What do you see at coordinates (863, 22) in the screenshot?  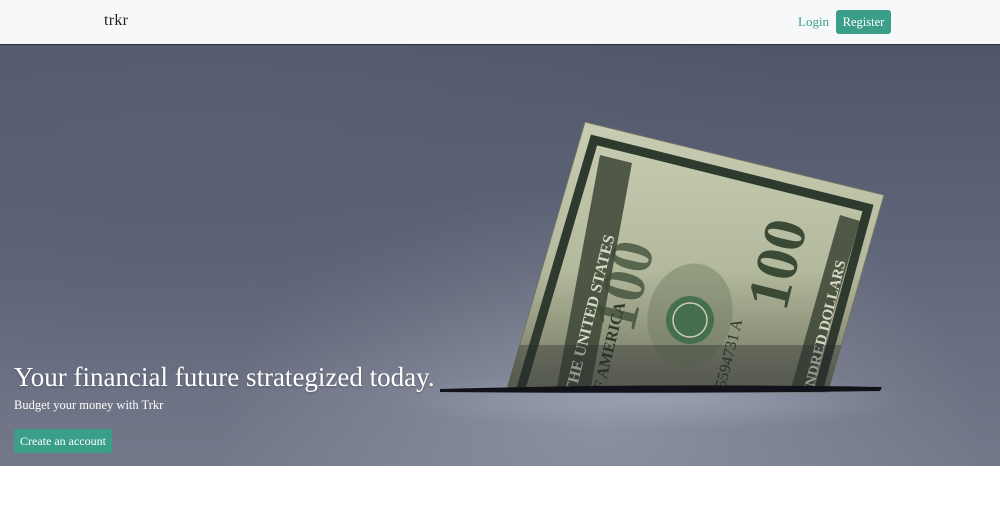 I see `register-button: Register` at bounding box center [863, 22].